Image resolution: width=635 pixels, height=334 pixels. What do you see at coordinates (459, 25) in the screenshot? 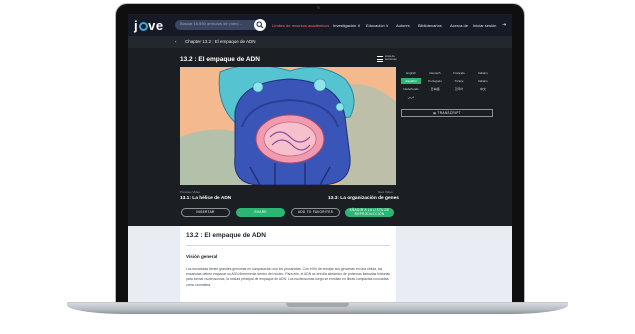
I see `nav-link-about: Acerca de` at bounding box center [459, 25].